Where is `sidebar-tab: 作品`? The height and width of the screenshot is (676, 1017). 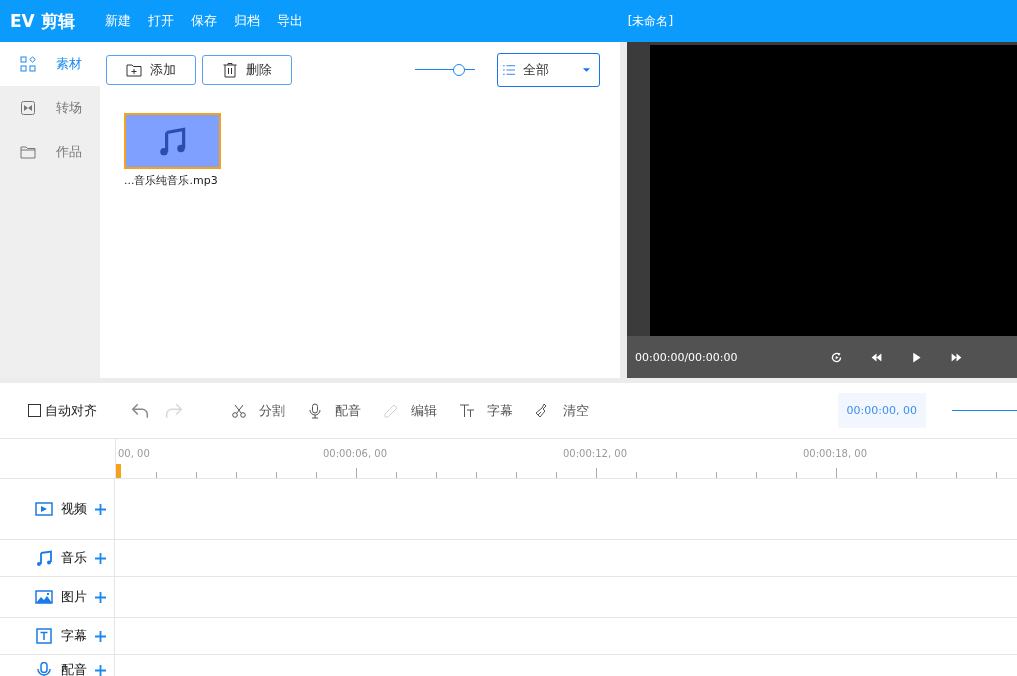
sidebar-tab: 作品 is located at coordinates (50, 152).